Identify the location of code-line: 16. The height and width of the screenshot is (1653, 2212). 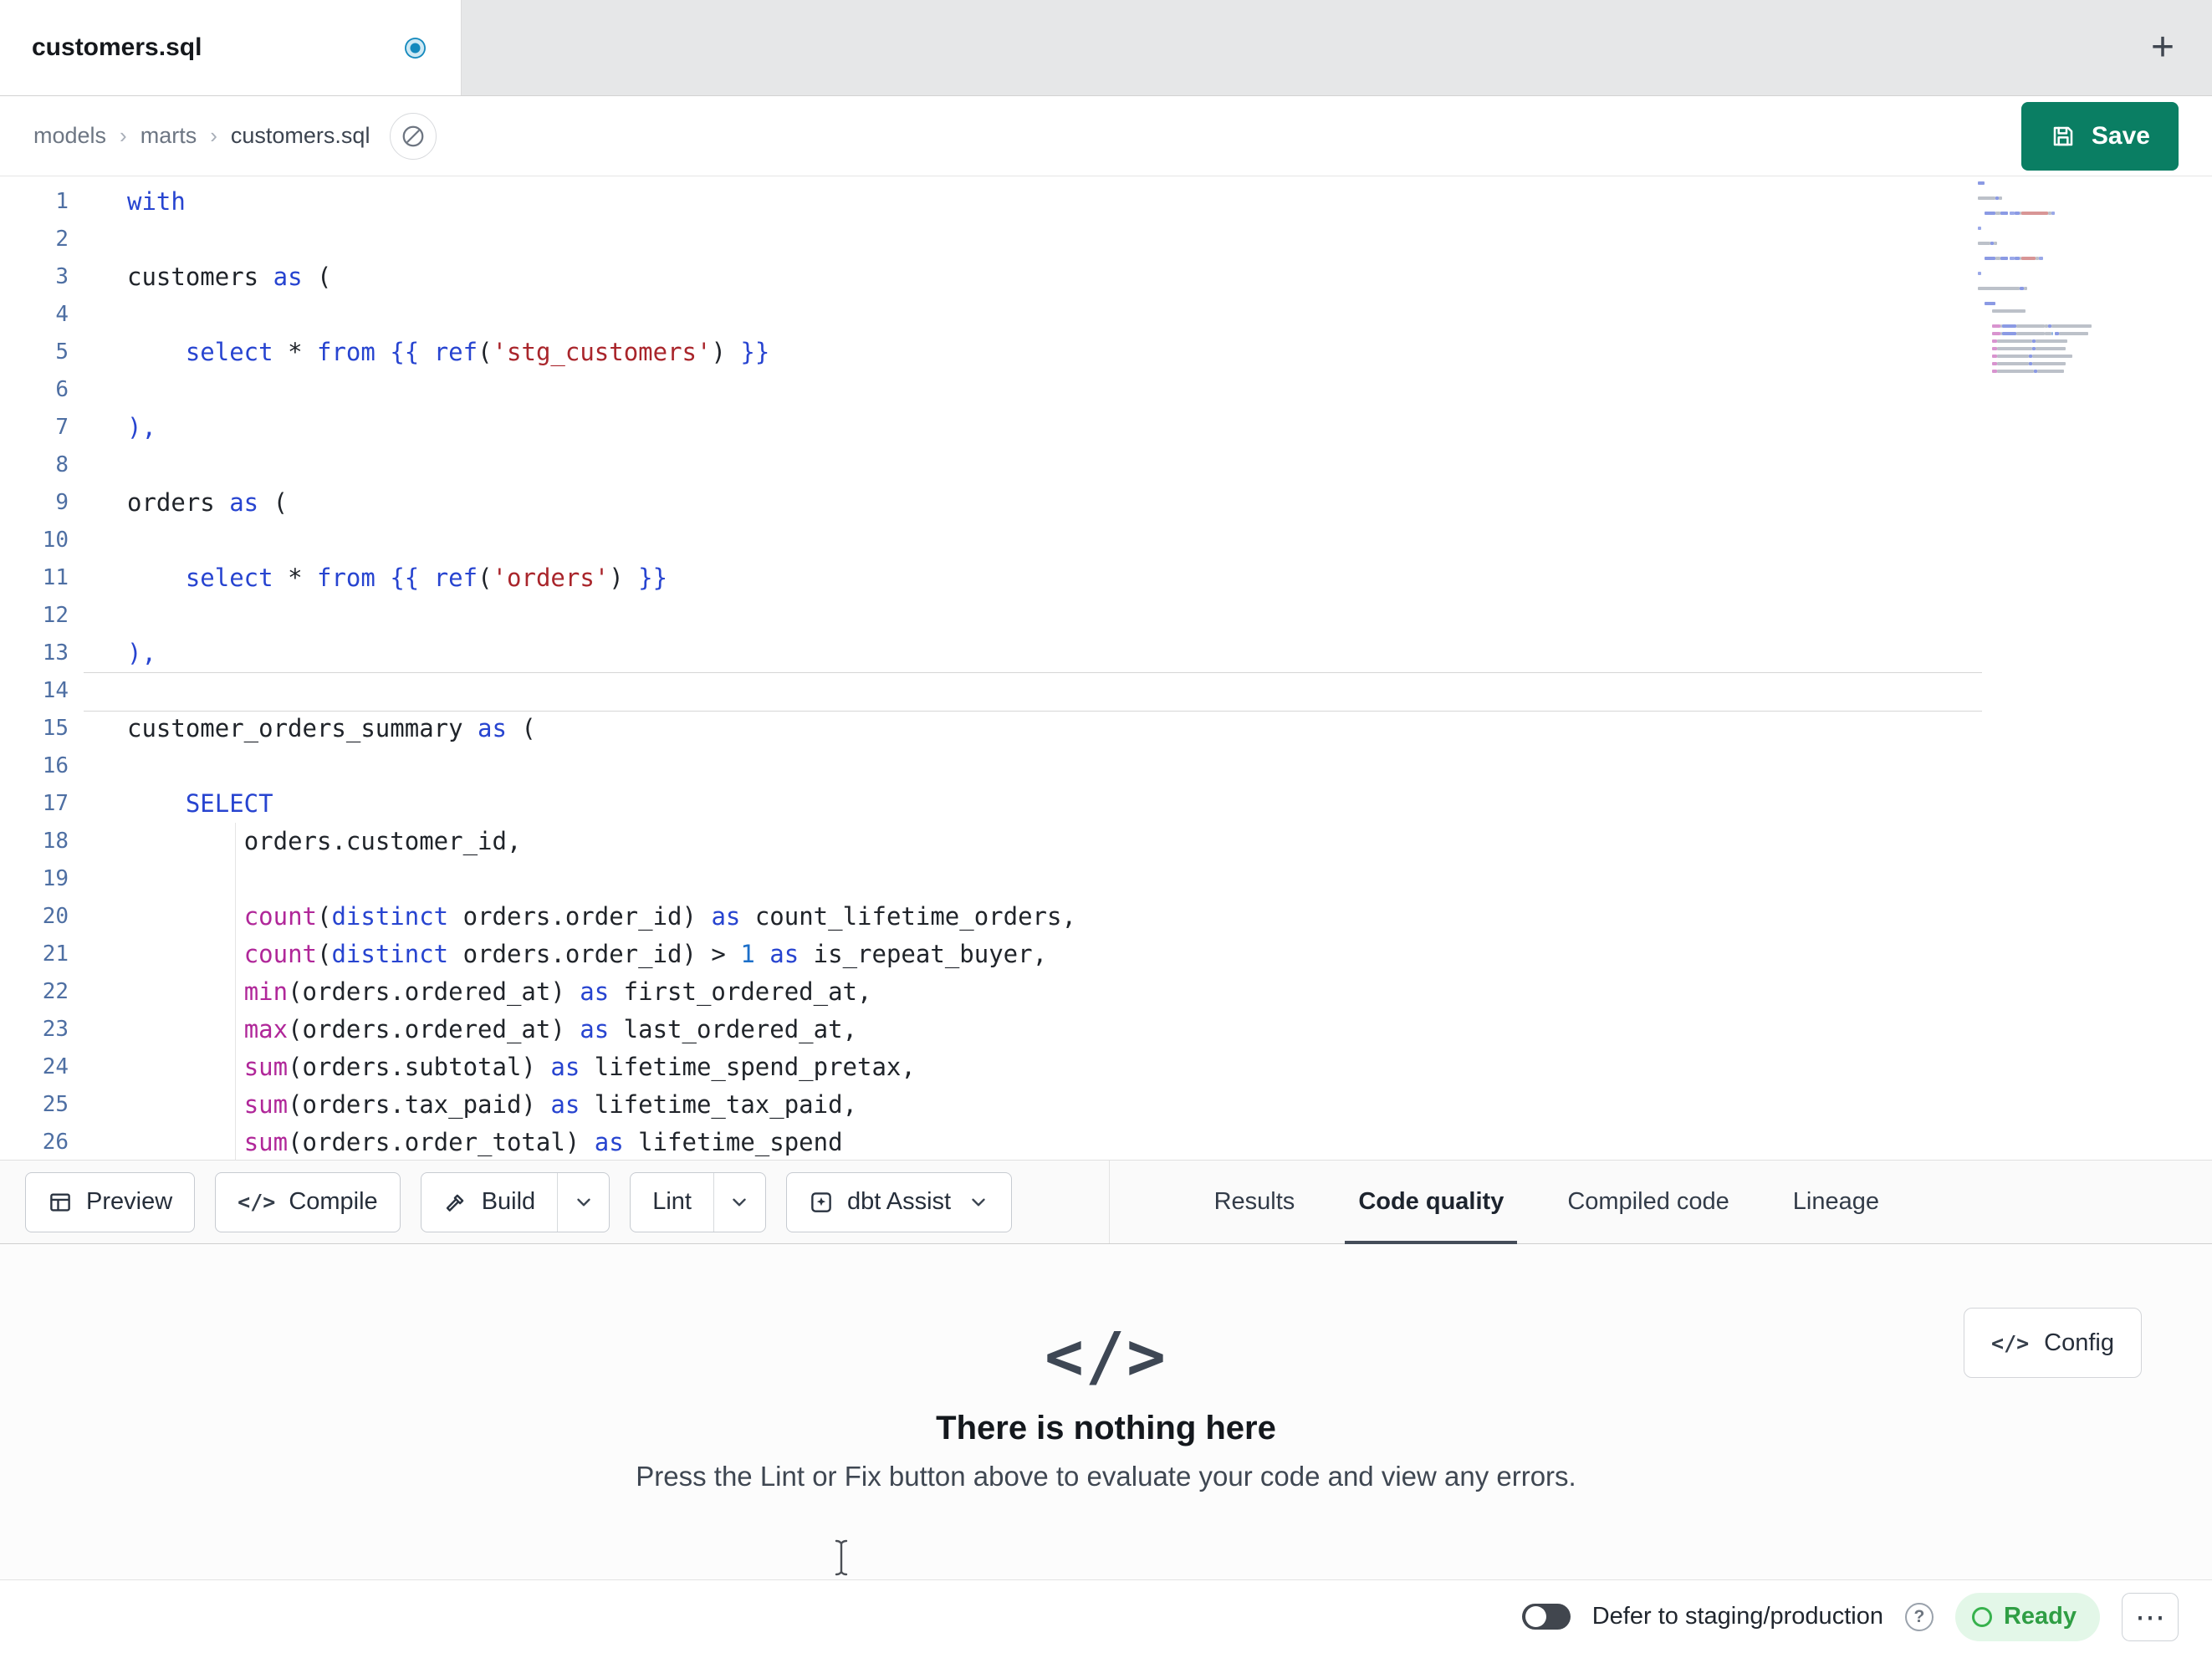
(1106, 766).